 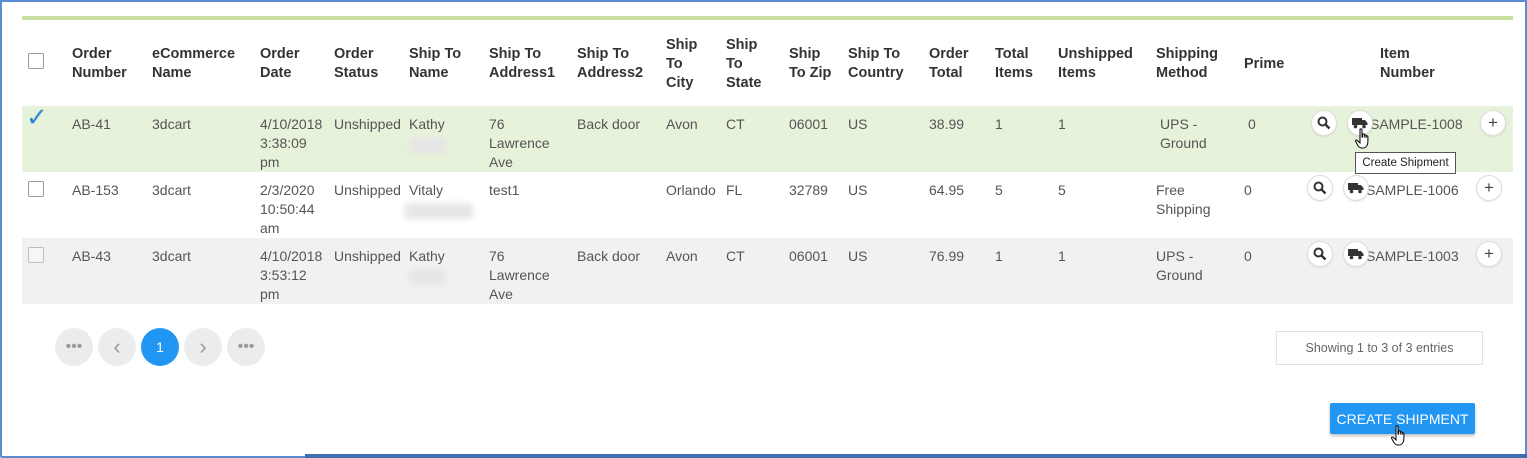 I want to click on header-shipping-method: Shipping Method, so click(x=1194, y=64).